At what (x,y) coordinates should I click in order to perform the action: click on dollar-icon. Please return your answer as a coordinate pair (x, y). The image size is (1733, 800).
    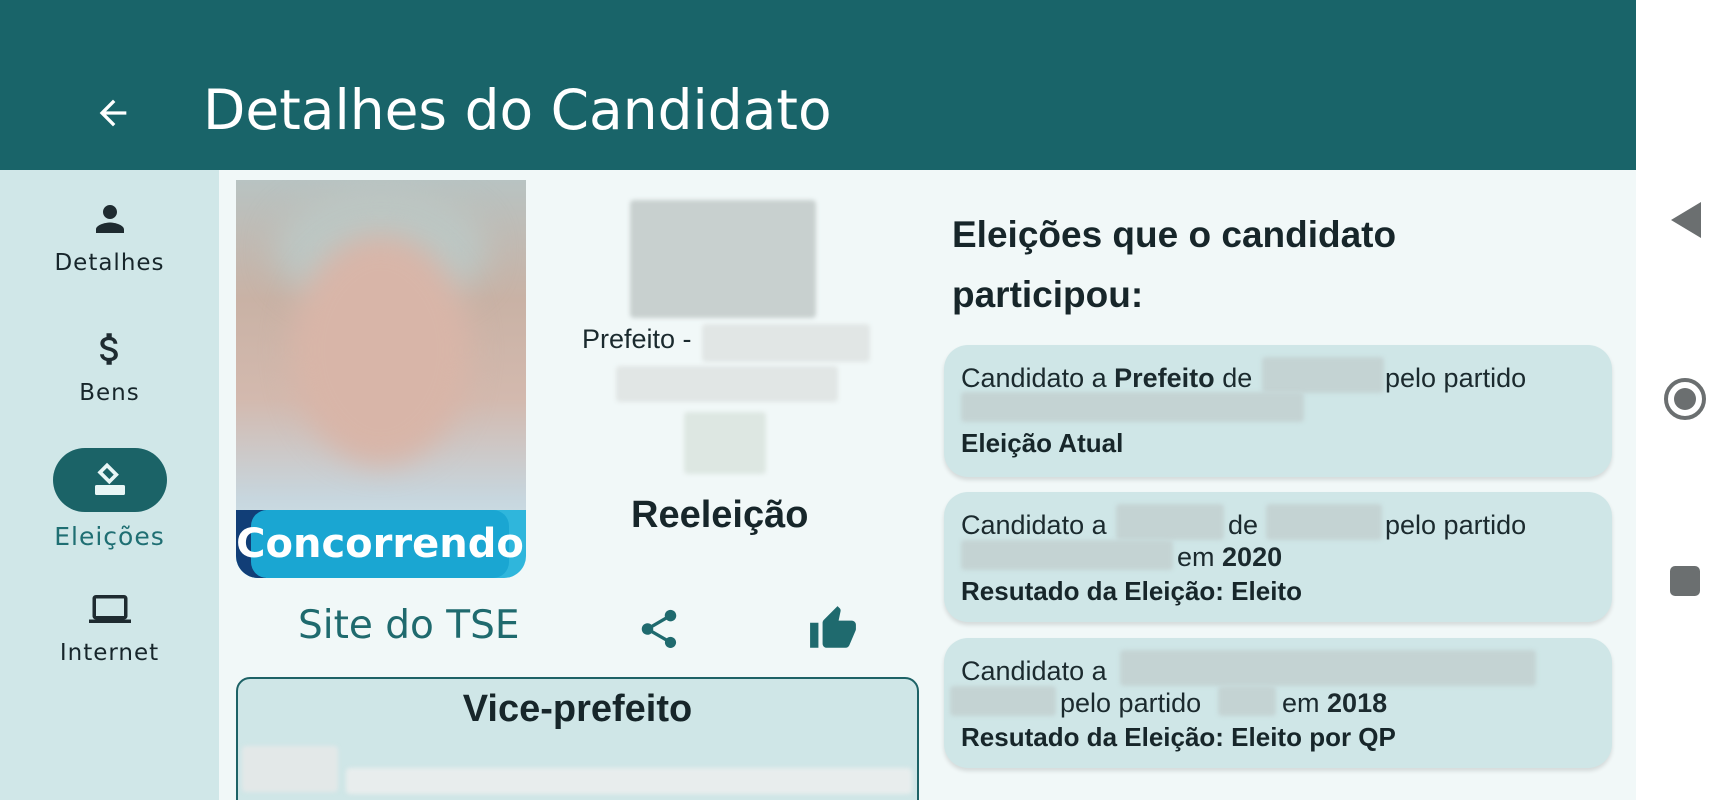
    Looking at the image, I should click on (108, 349).